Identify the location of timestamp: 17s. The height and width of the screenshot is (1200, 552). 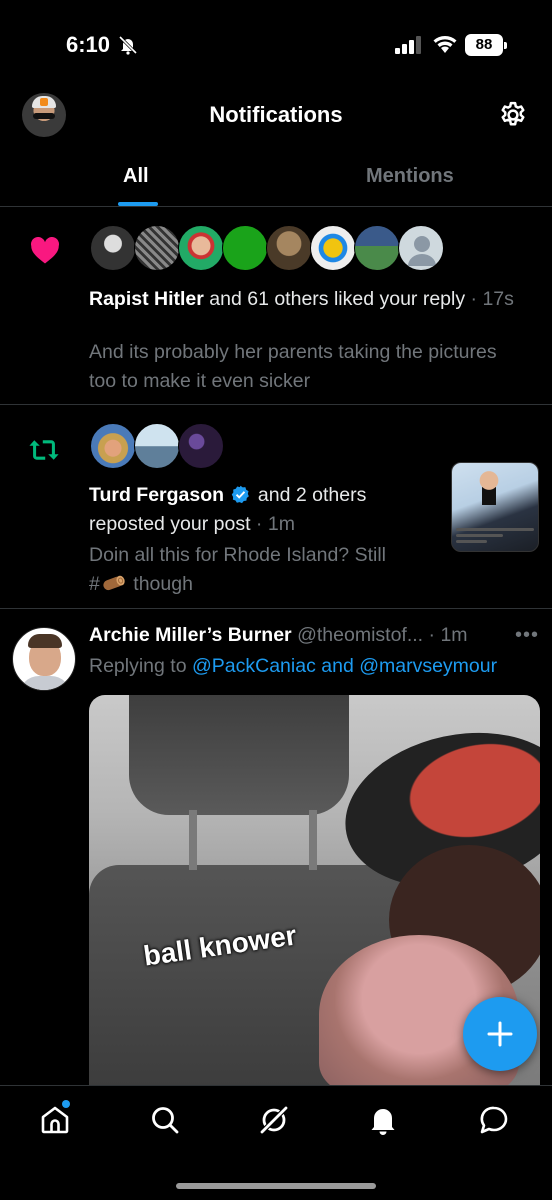
(498, 299).